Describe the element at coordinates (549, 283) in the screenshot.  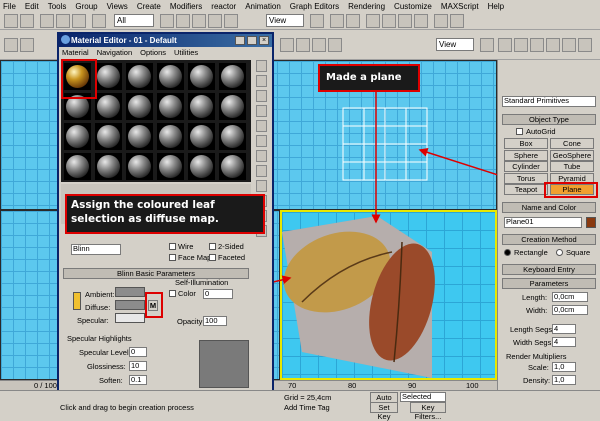
I see `parameters-header: Parameters` at that location.